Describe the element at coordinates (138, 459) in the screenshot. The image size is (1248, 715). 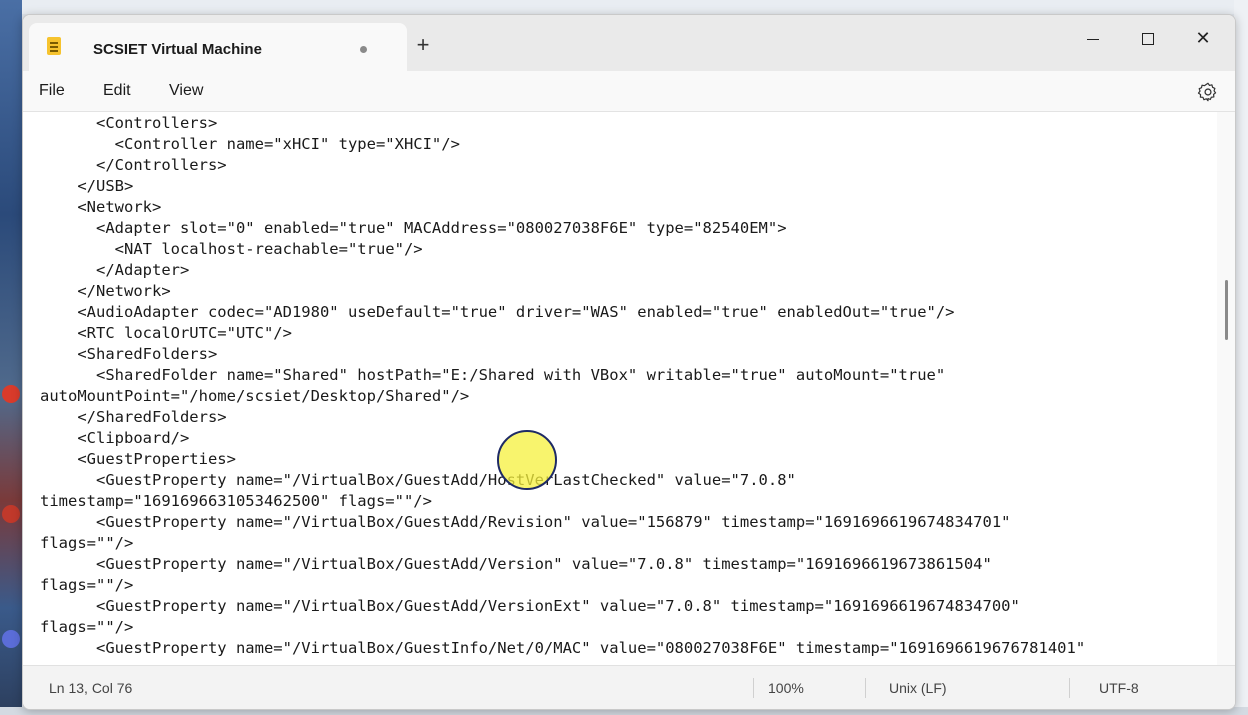
I see `editor-line: <GuestProperties>` at that location.